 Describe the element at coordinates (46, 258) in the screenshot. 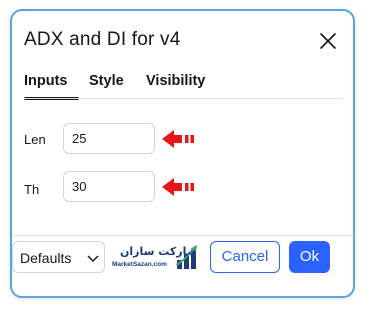

I see `defaults-select-value: Defaults` at that location.